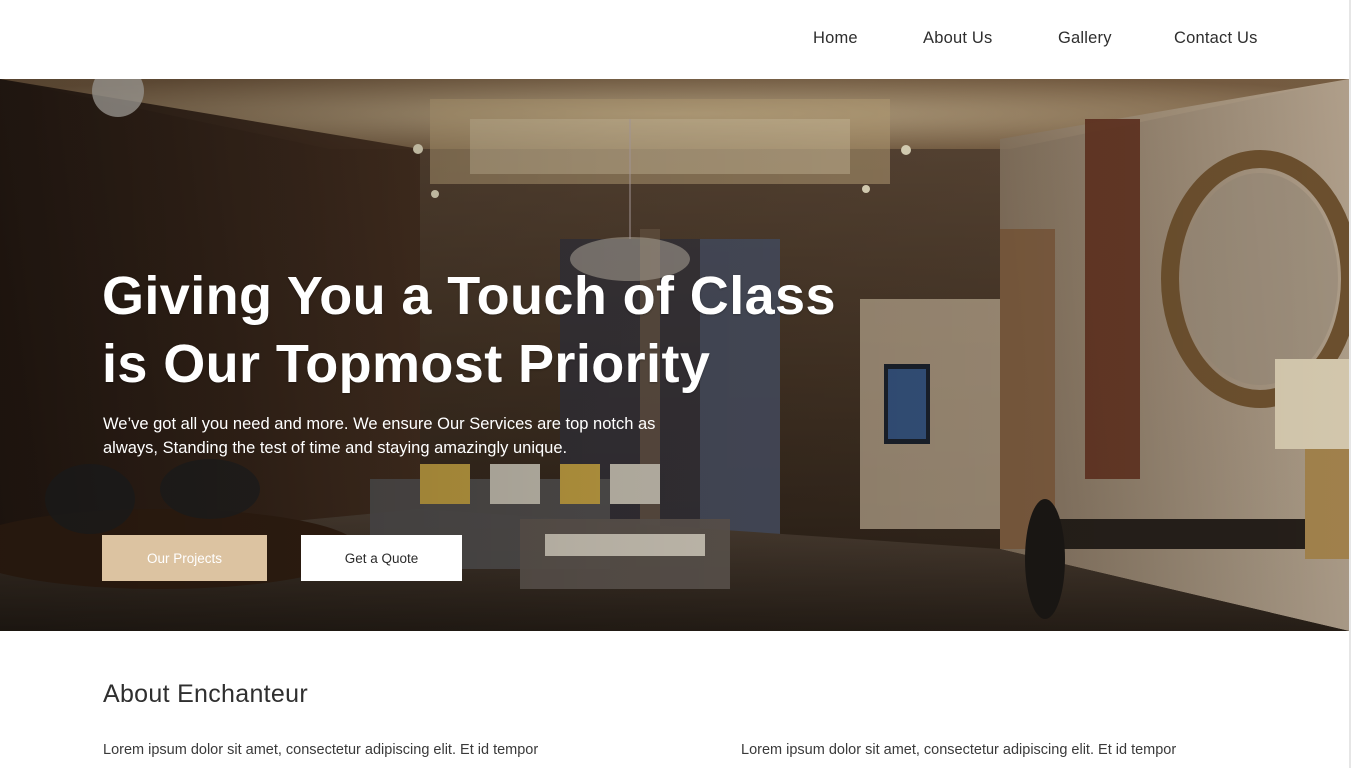  I want to click on hero-title-line-2: is Our Topmost Priority, so click(406, 364).